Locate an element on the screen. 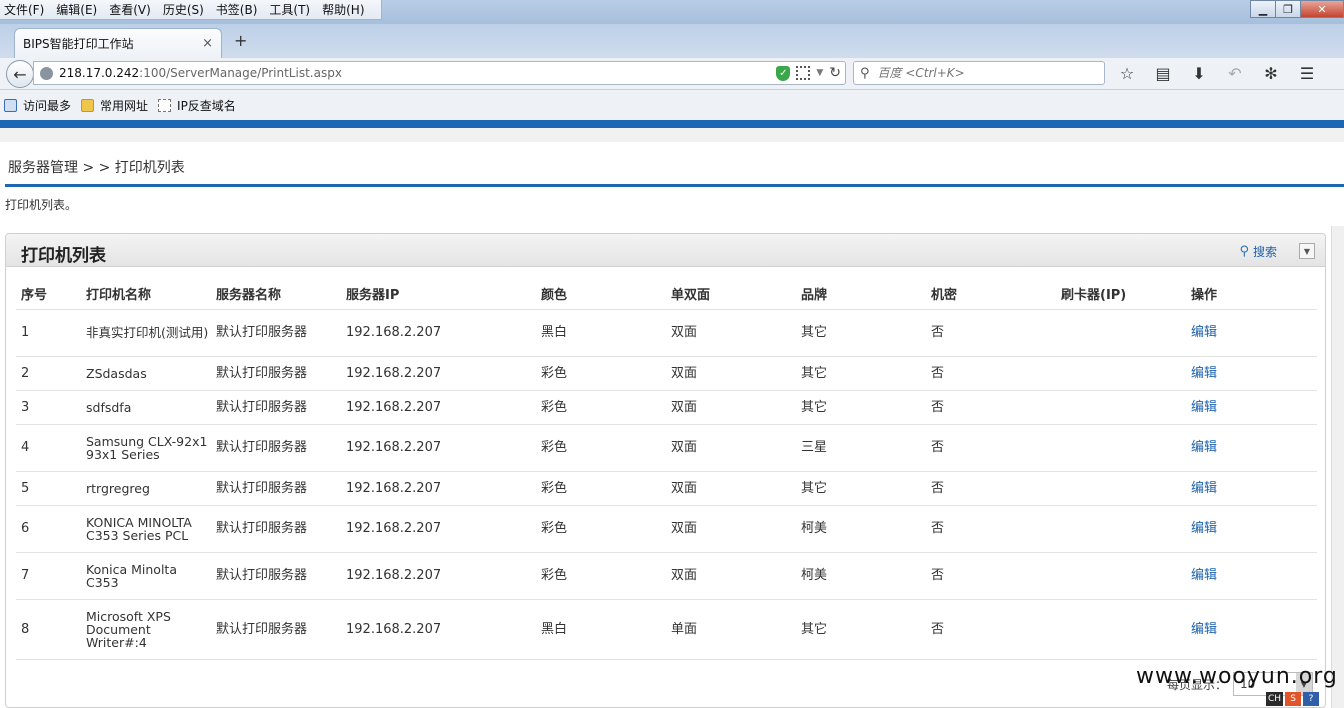 The width and height of the screenshot is (1344, 708). tab-bips: BIPS智能打印工作站 × is located at coordinates (118, 43).